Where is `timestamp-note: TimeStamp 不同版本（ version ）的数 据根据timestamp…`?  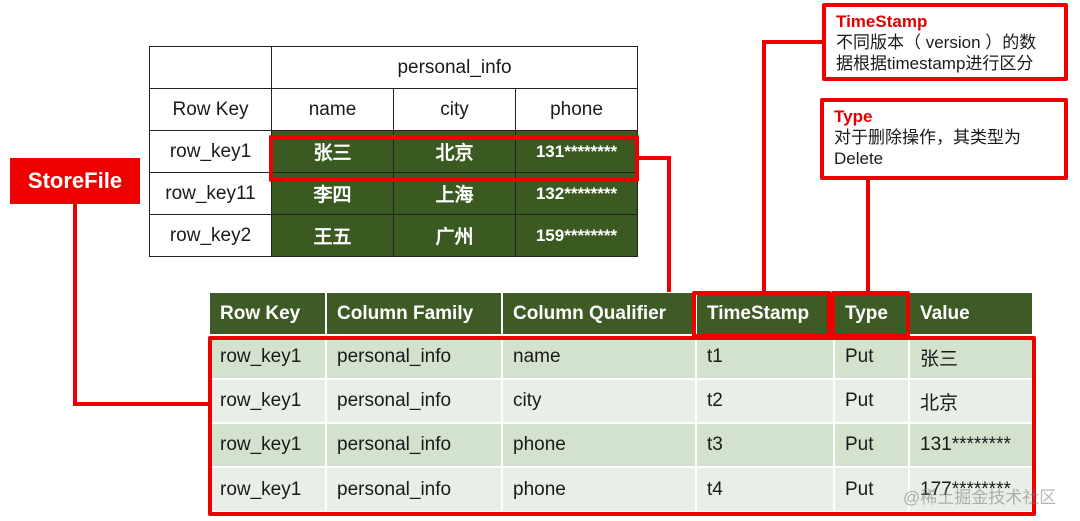
timestamp-note: TimeStamp 不同版本（ version ）的数 据根据timestamp… is located at coordinates (945, 42).